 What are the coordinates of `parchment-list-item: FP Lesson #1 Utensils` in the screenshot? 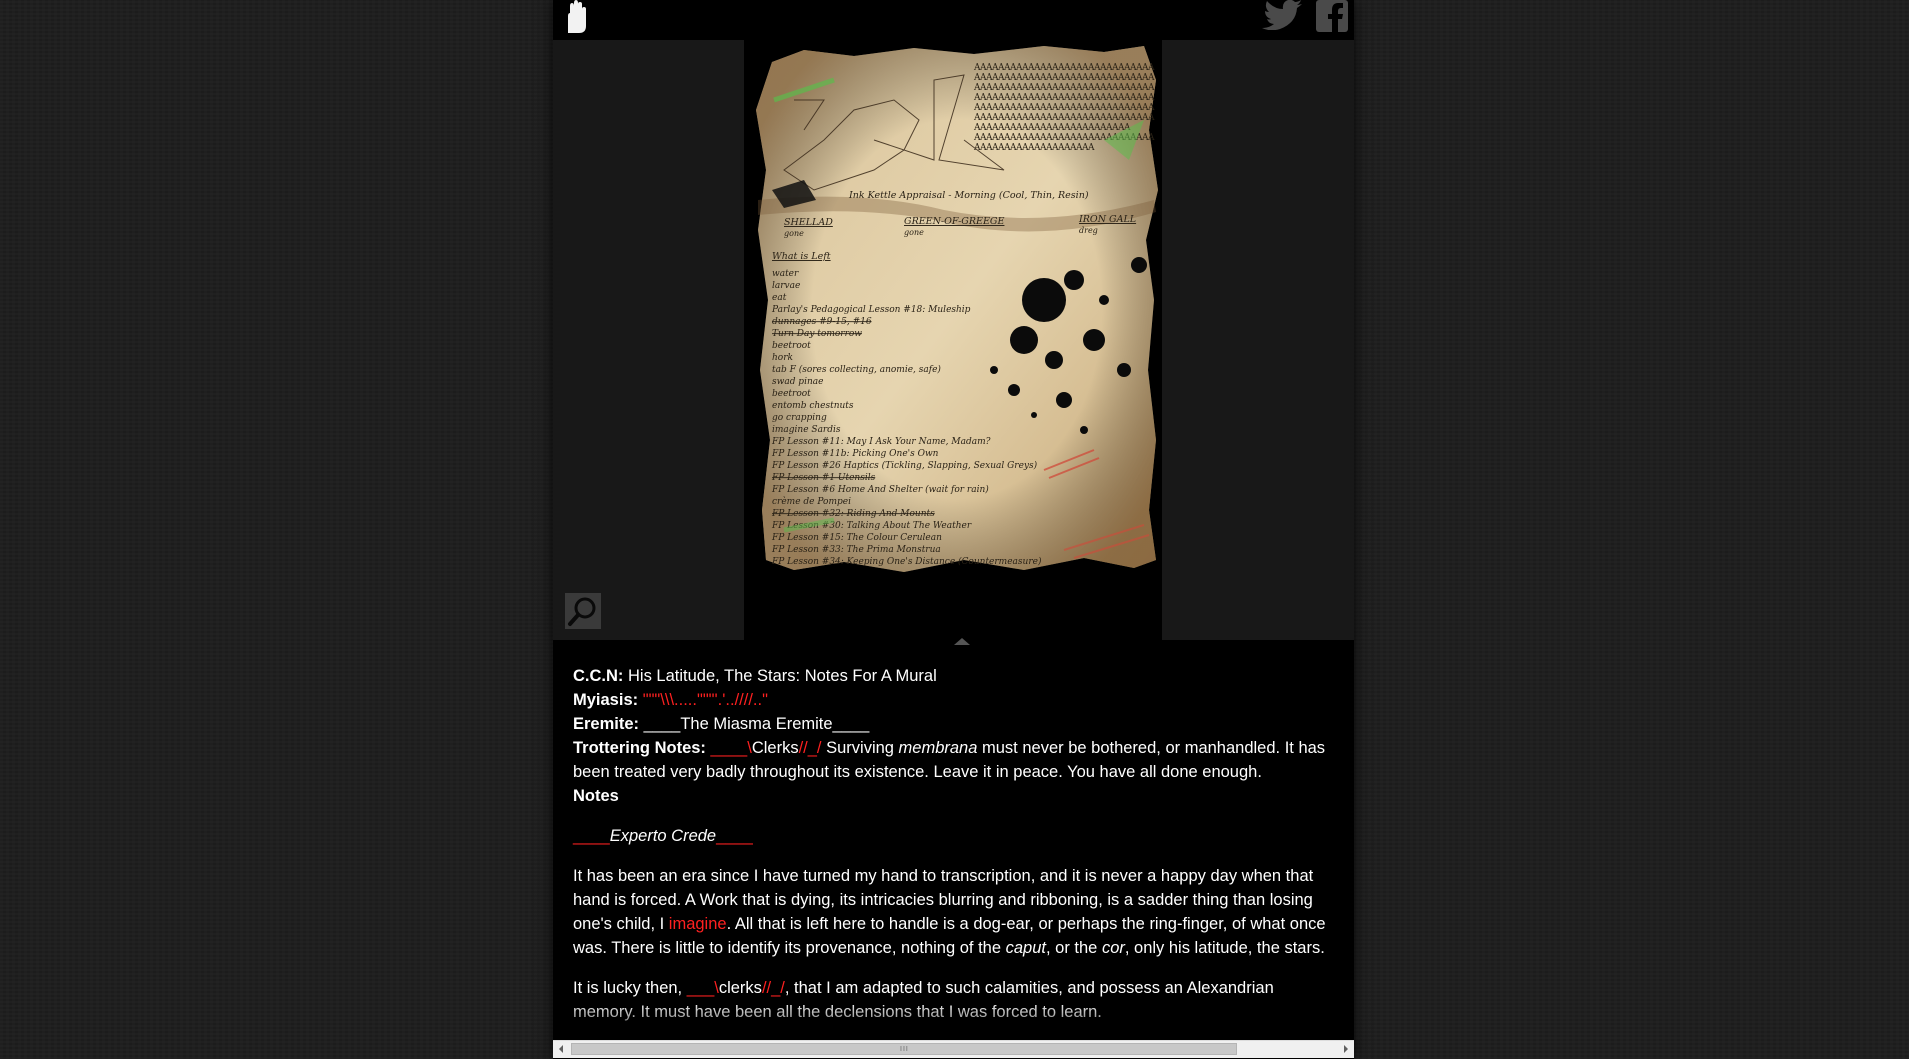 It's located at (823, 478).